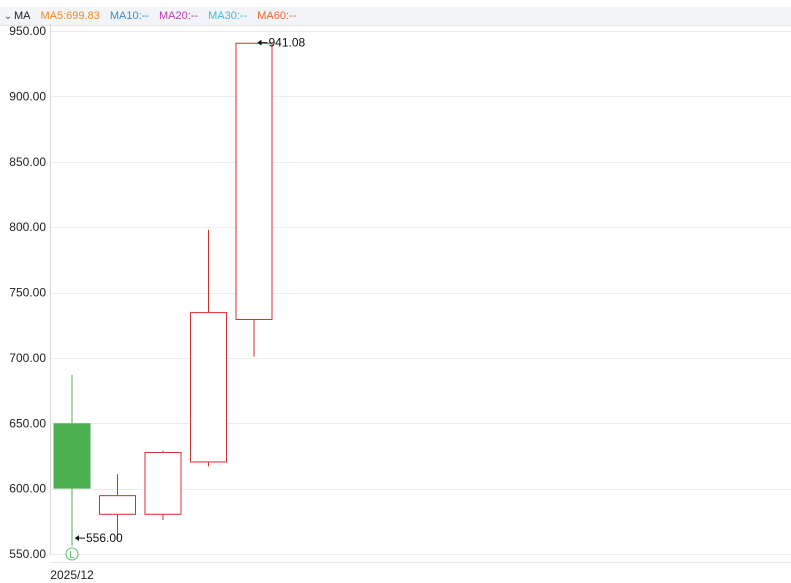 This screenshot has width=791, height=583. I want to click on annotation-arrow-head, so click(77, 538).